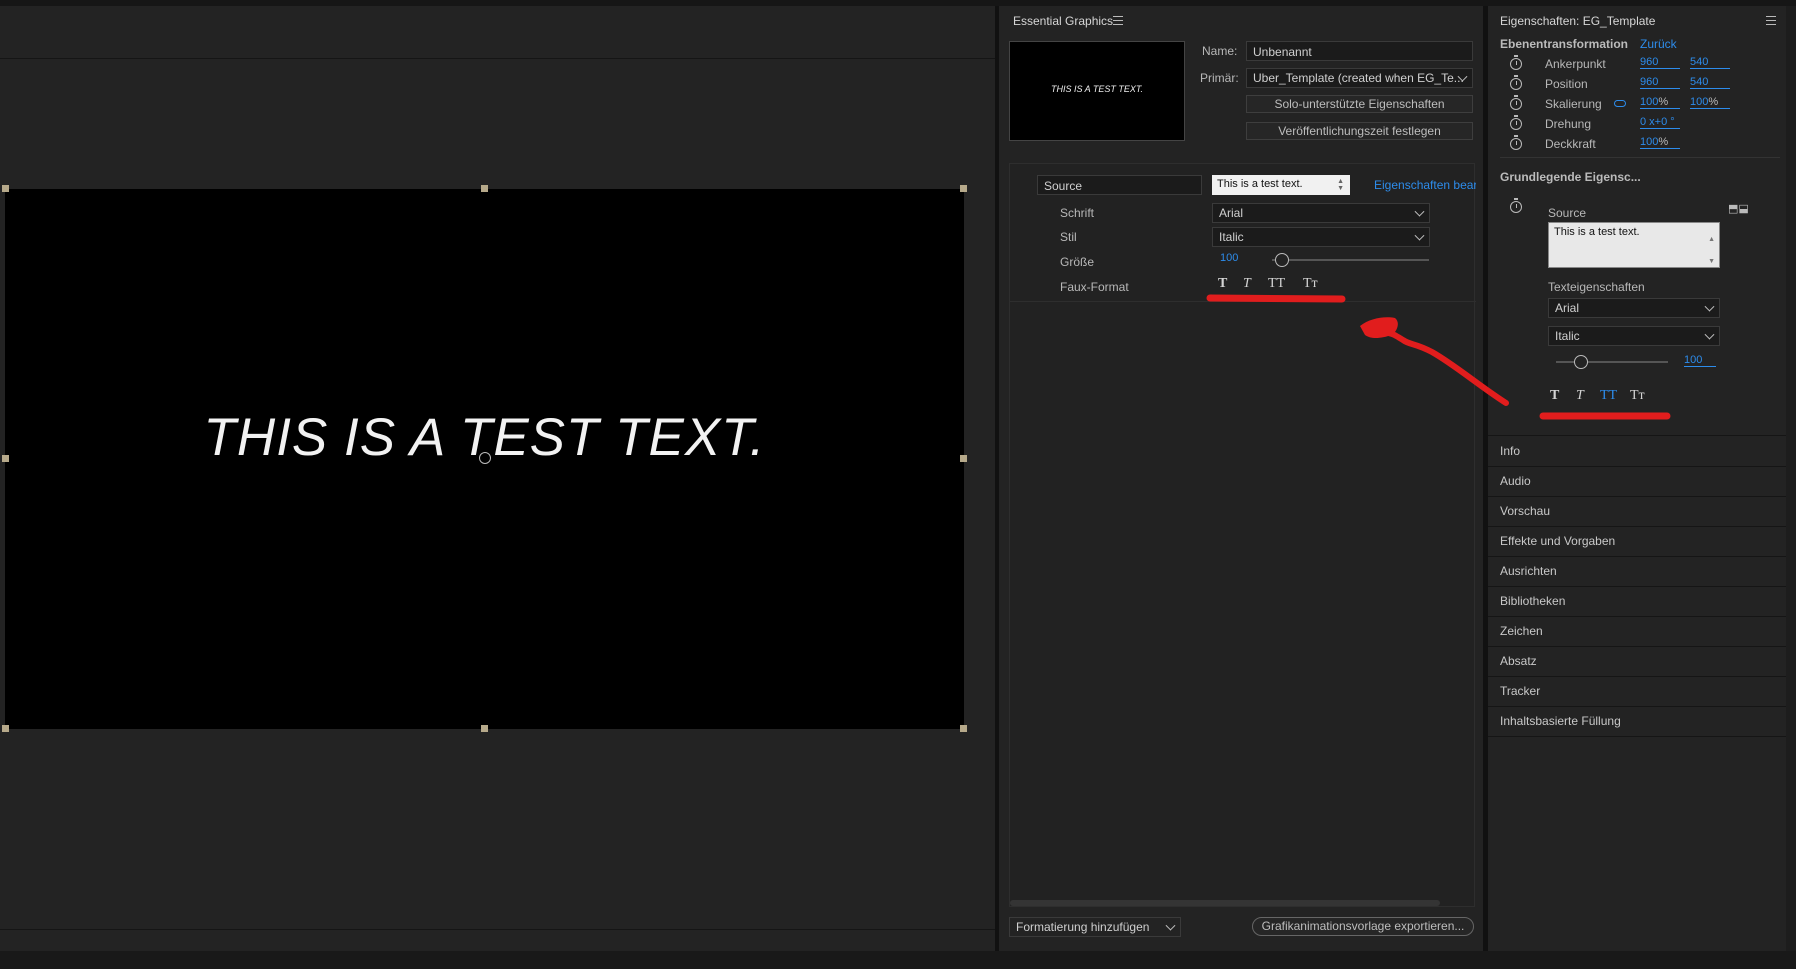 This screenshot has height=969, width=1796. What do you see at coordinates (1276, 298) in the screenshot?
I see `annotation-underline-essential` at bounding box center [1276, 298].